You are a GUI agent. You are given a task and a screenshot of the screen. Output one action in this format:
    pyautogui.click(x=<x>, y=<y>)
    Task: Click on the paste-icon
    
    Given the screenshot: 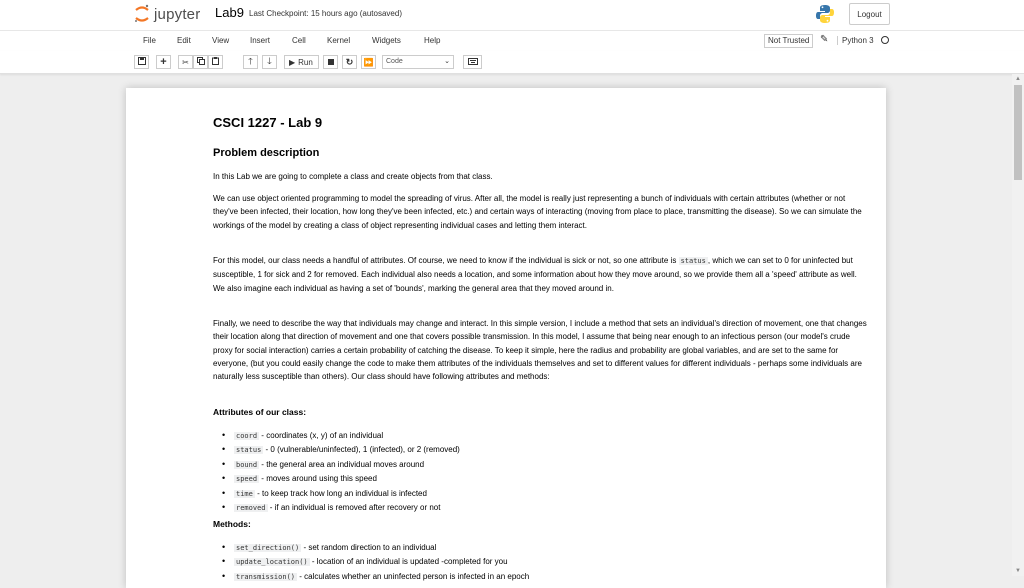 What is the action you would take?
    pyautogui.click(x=215, y=62)
    